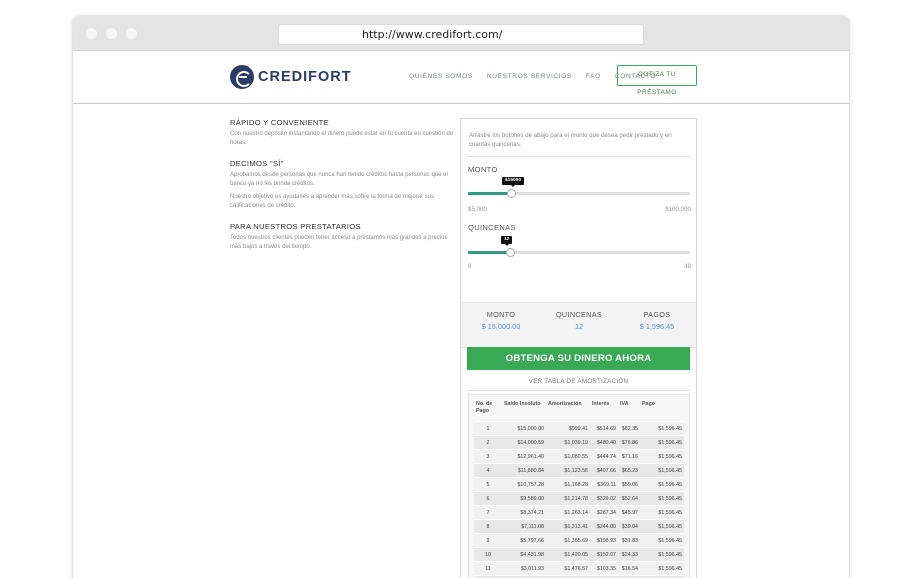 This screenshot has height=578, width=924. I want to click on col-header-pago: Pago, so click(648, 404).